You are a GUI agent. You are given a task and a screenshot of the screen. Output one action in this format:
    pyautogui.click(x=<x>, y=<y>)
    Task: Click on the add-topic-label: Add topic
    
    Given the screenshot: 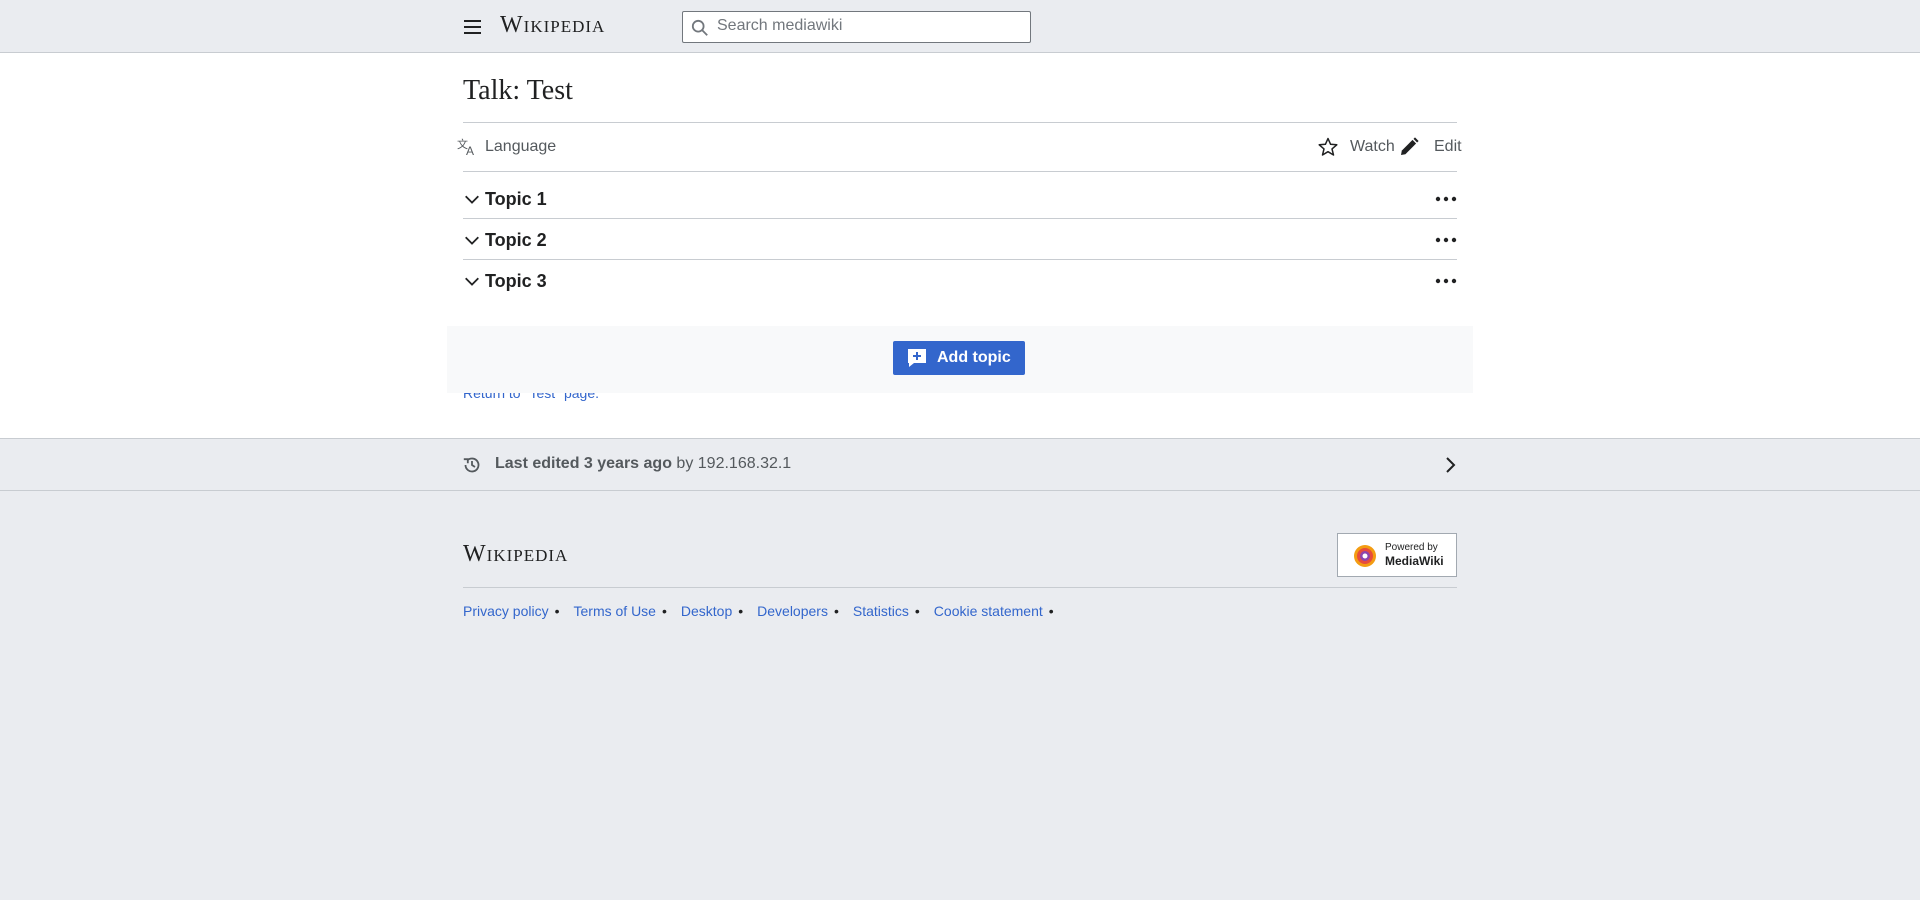 What is the action you would take?
    pyautogui.click(x=974, y=357)
    